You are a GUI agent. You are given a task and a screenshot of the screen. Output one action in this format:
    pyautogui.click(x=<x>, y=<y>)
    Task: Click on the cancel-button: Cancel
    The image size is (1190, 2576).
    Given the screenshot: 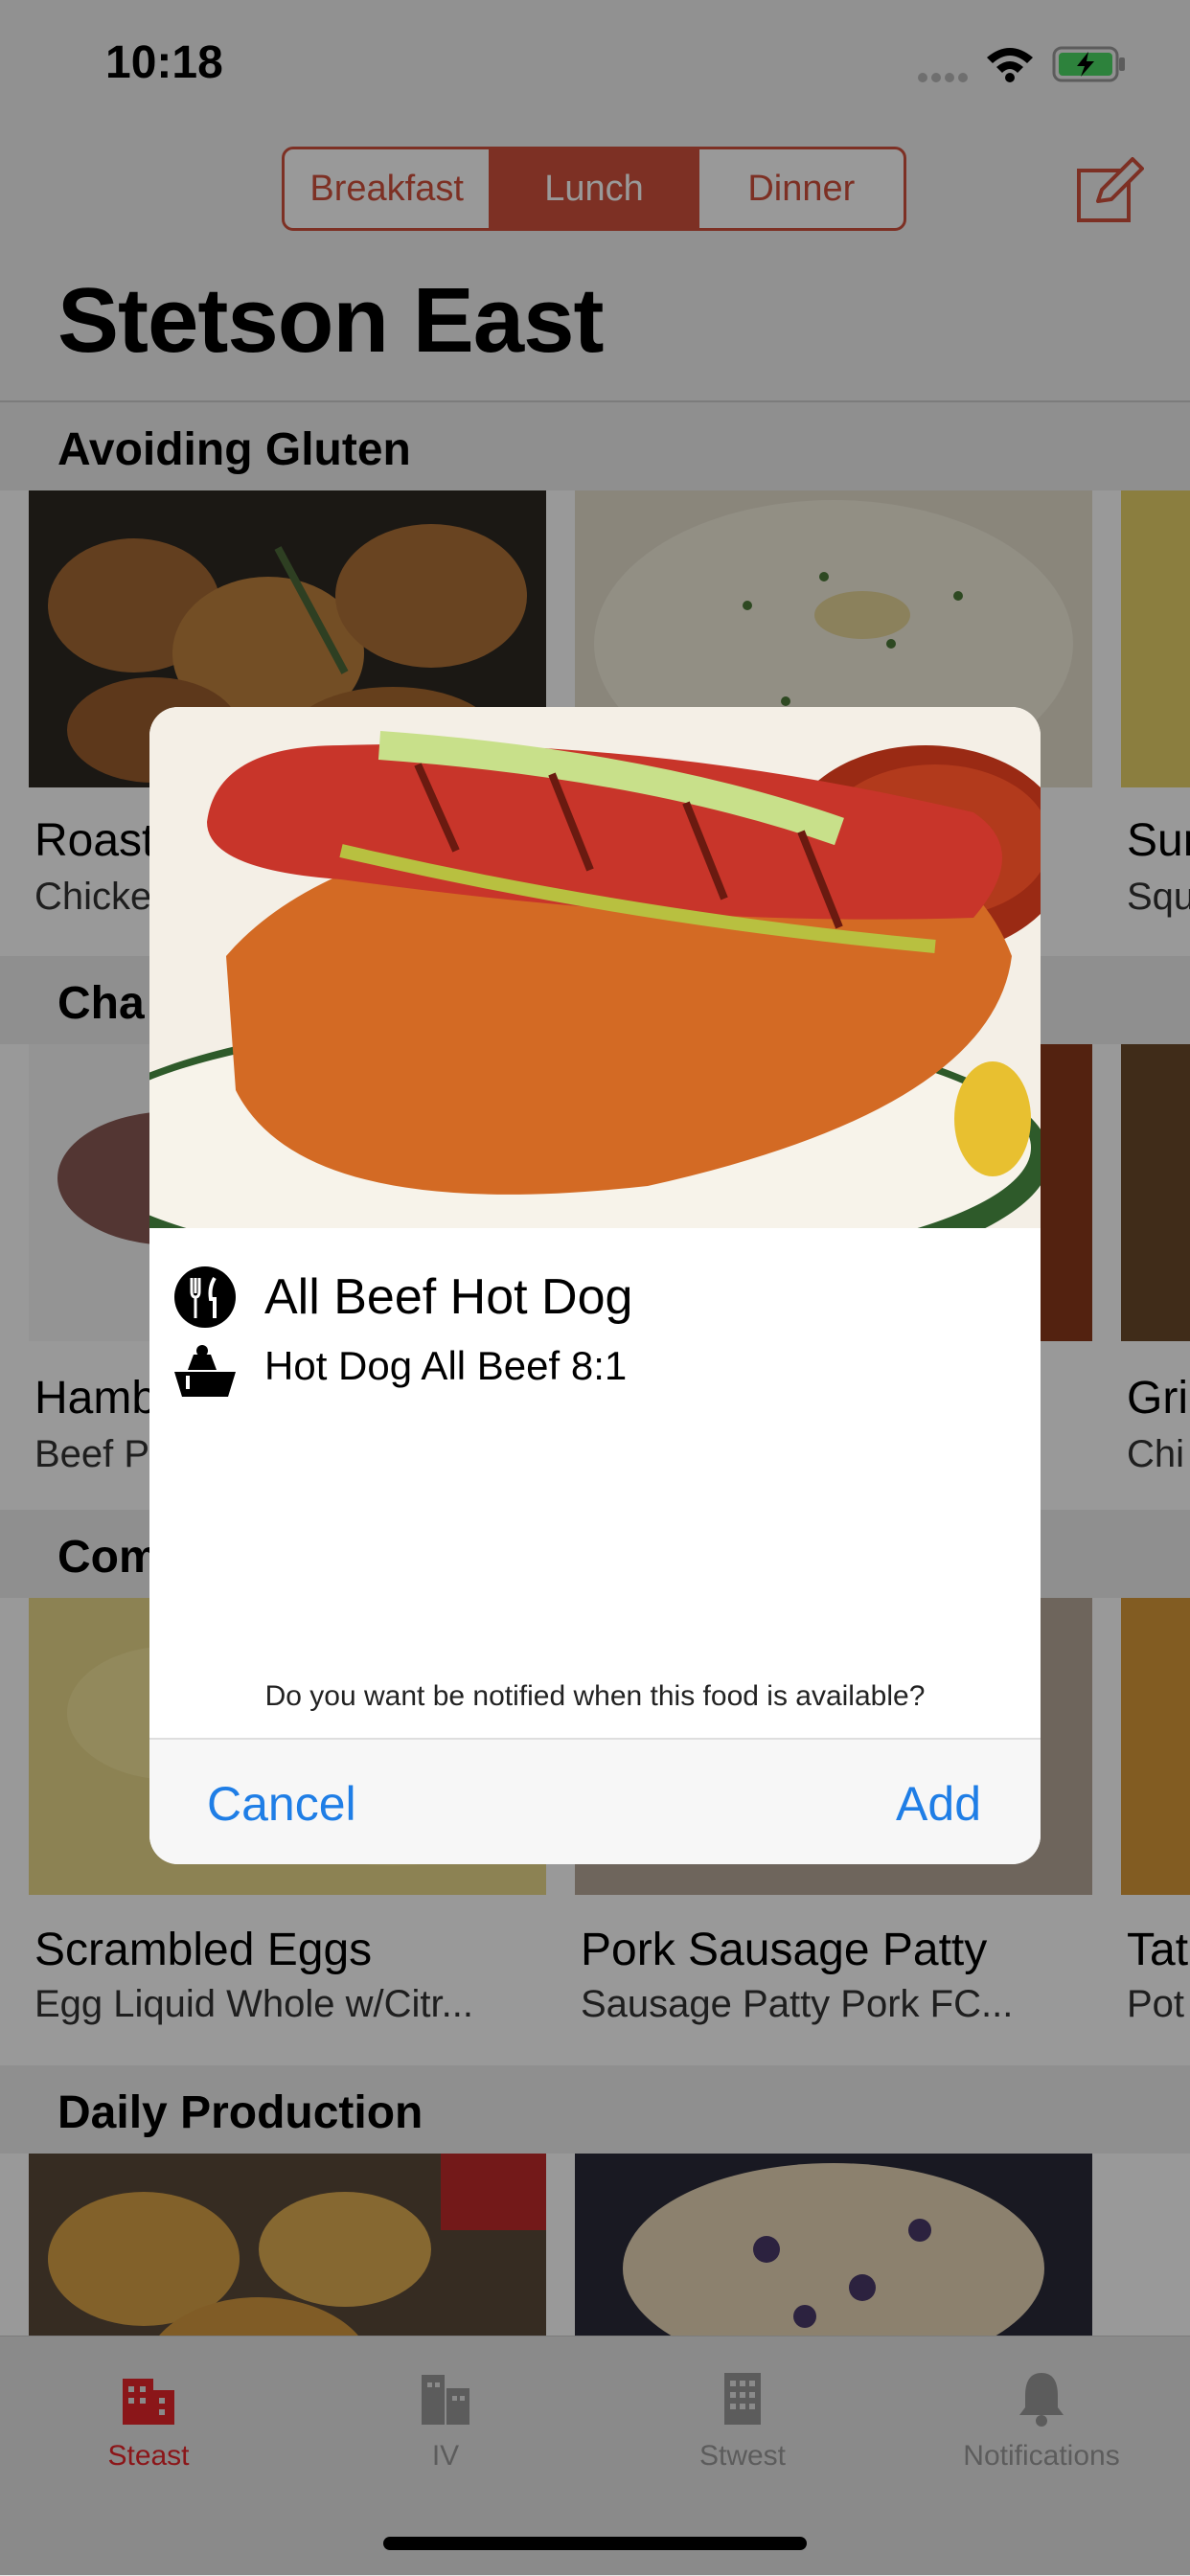 What is the action you would take?
    pyautogui.click(x=281, y=1804)
    